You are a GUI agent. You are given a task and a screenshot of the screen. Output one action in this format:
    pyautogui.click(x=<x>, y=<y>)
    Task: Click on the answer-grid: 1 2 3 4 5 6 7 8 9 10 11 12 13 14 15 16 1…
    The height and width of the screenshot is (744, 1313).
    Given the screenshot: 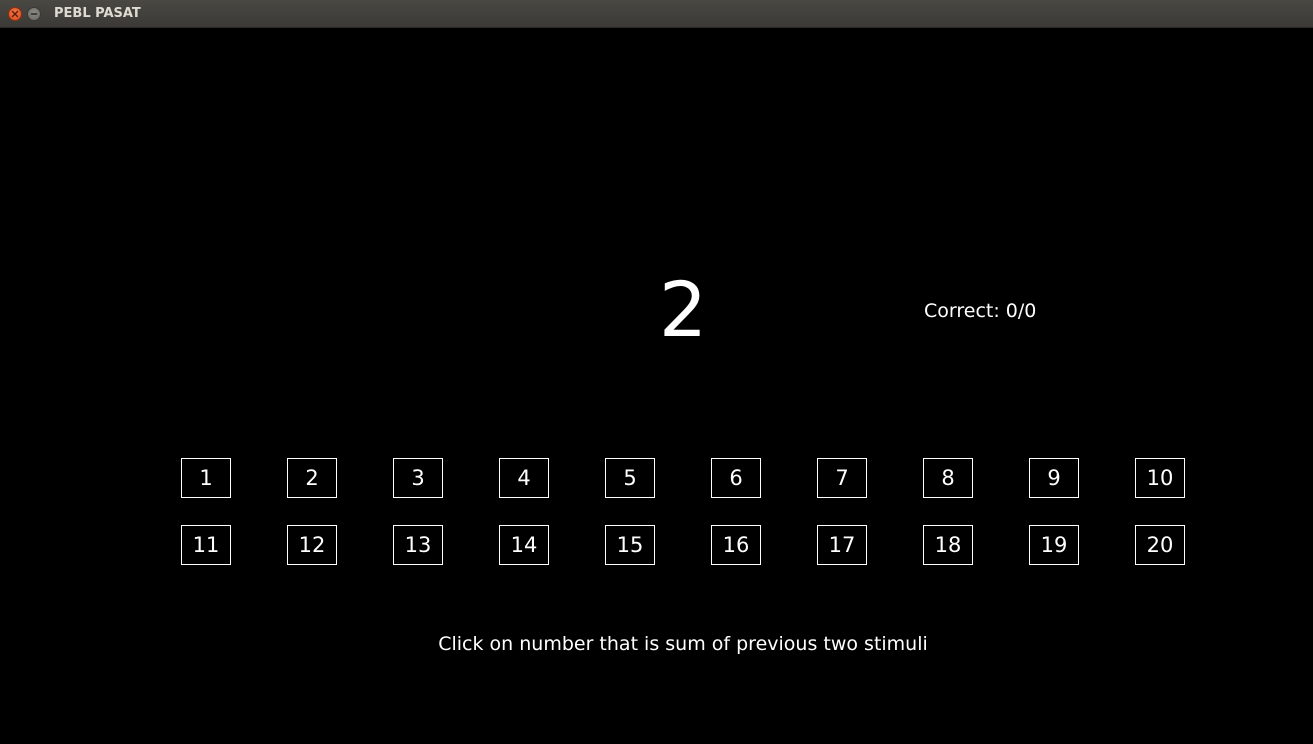 What is the action you would take?
    pyautogui.click(x=683, y=512)
    